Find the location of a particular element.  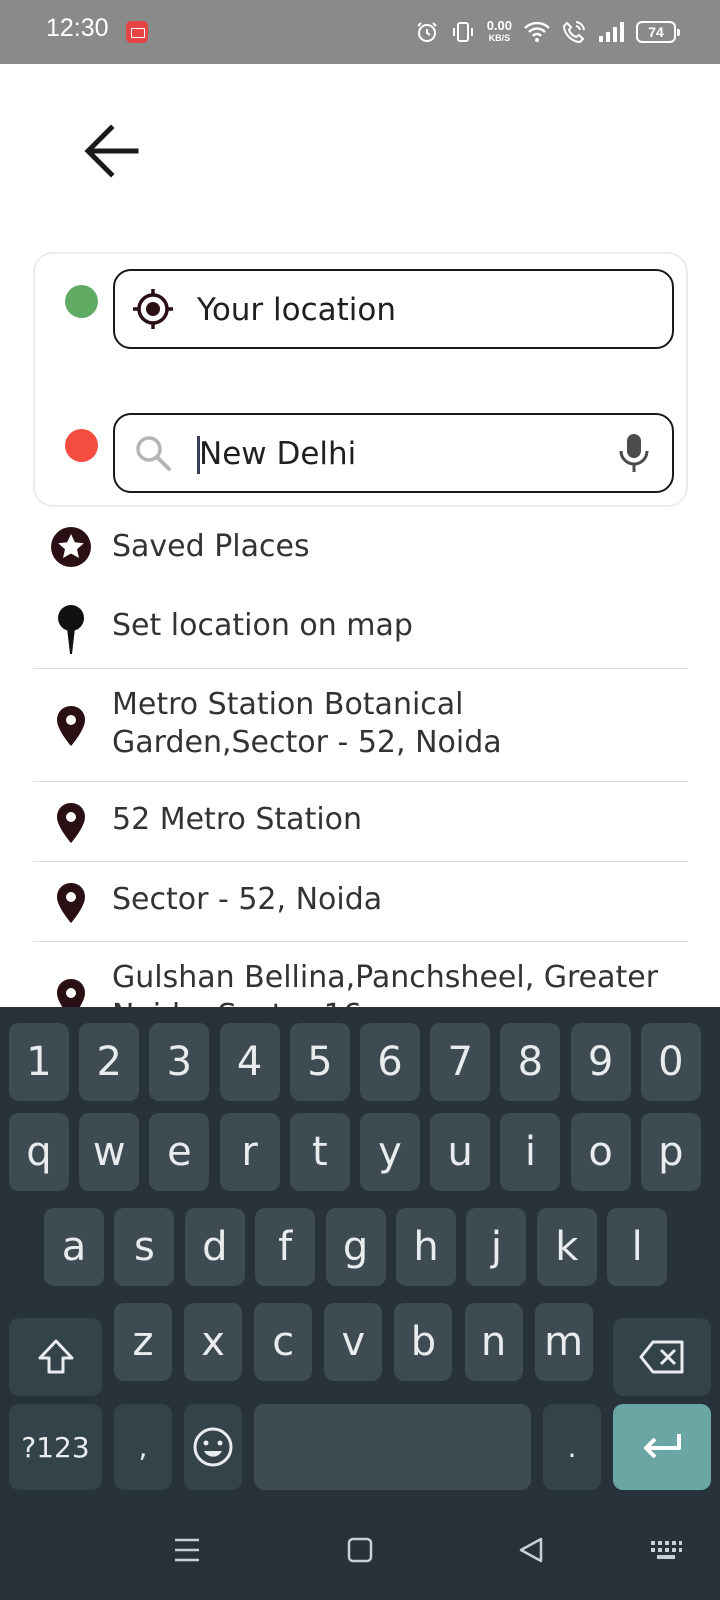

suggestion-item: Sector - 52, Noida is located at coordinates (360, 901).